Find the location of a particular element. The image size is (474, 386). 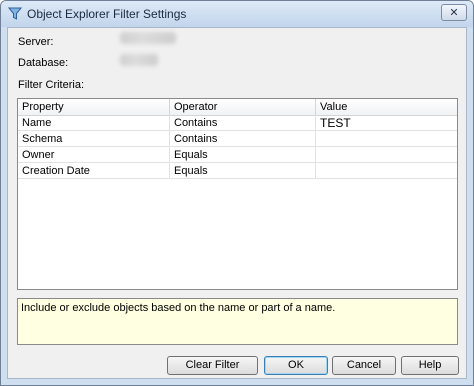

ok-button: OK is located at coordinates (296, 365).